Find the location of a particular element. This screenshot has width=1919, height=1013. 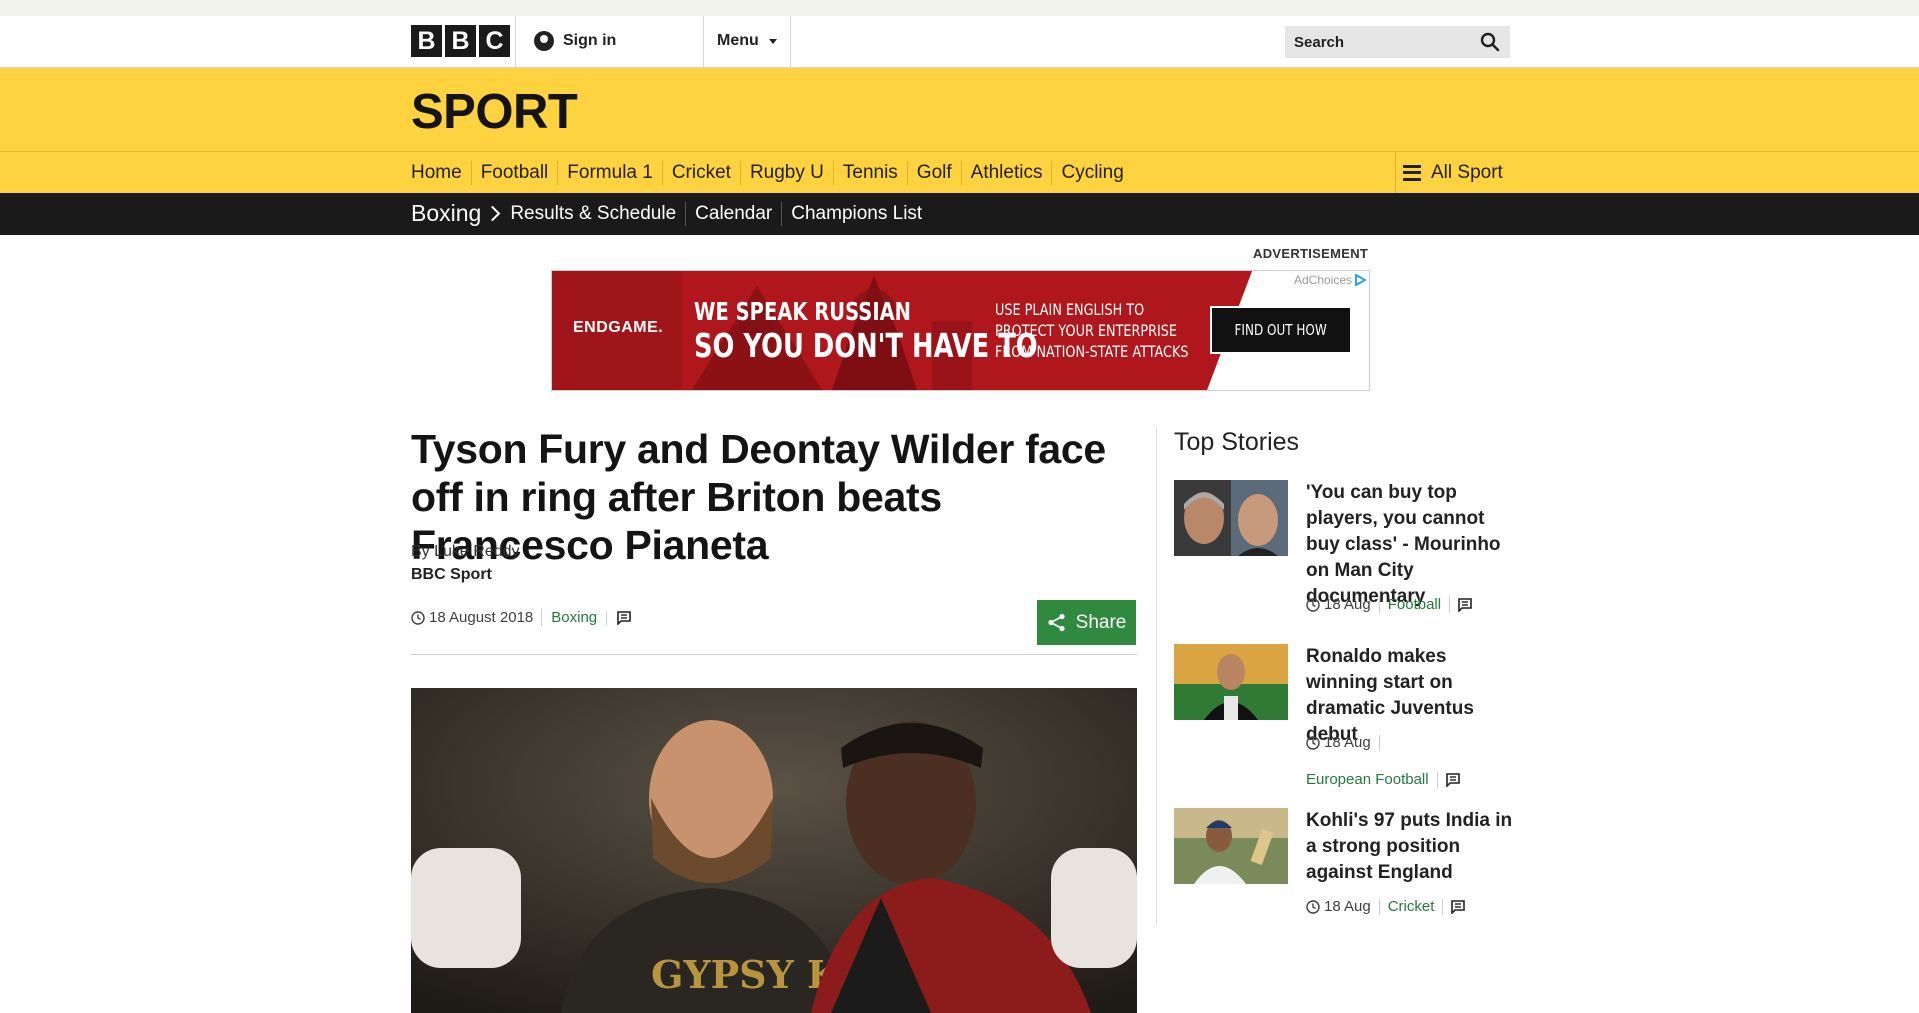

article-meta: 18 August 2018 Boxing is located at coordinates (521, 617).